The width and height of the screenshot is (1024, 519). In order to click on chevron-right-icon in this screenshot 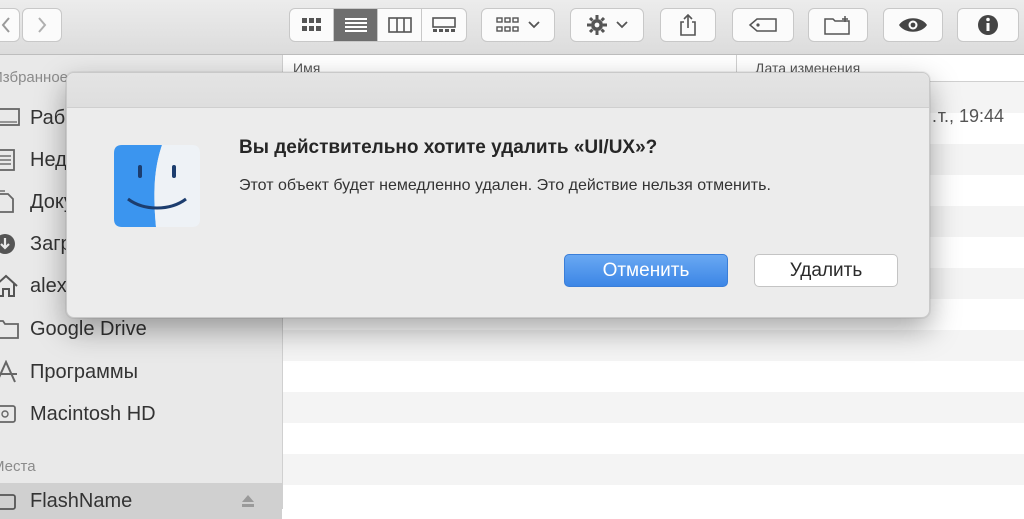, I will do `click(42, 25)`.